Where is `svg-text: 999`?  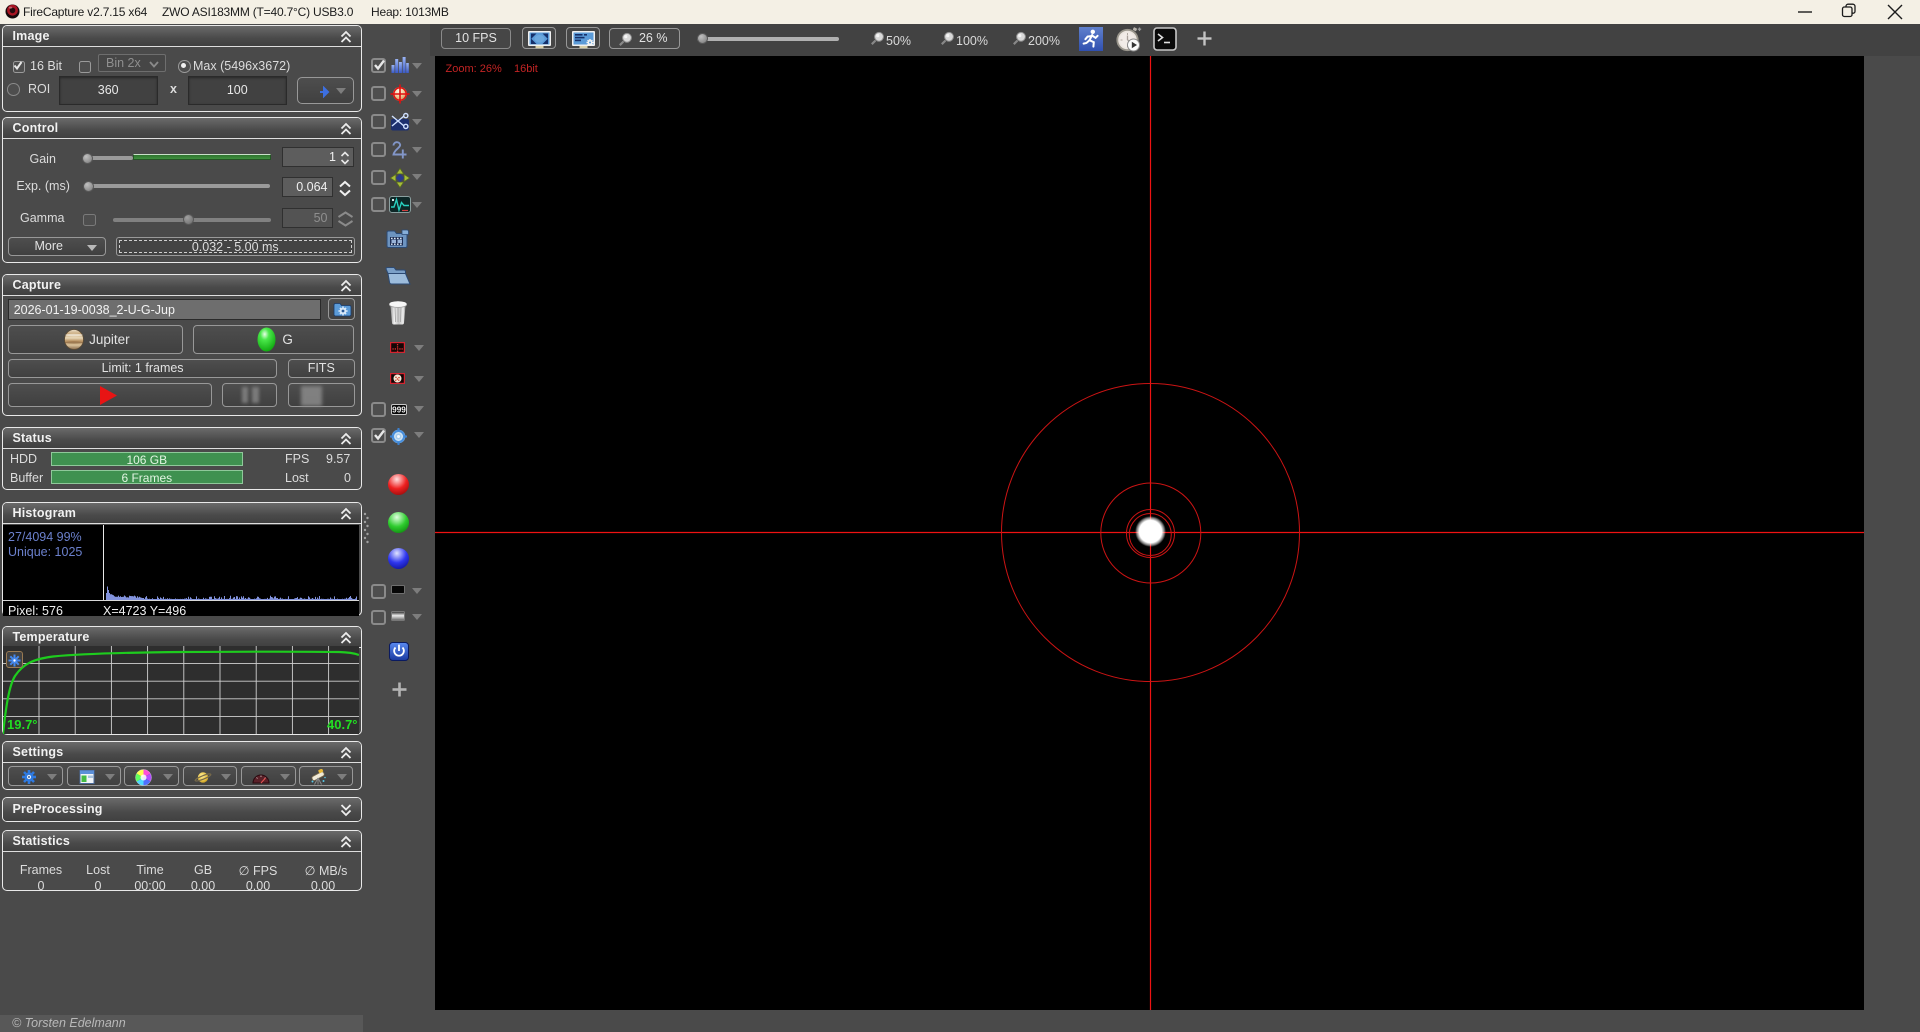 svg-text: 999 is located at coordinates (399, 409).